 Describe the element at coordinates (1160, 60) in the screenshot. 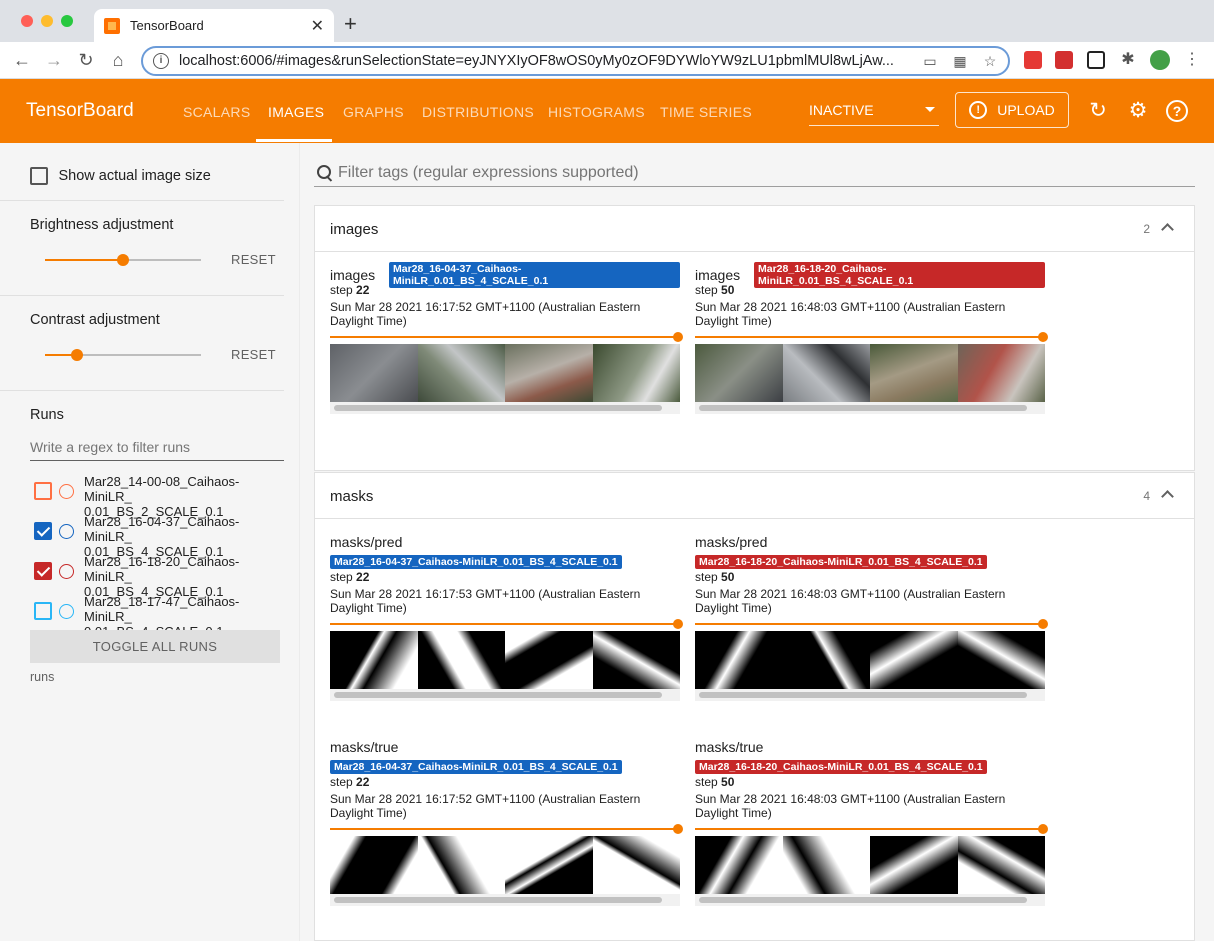

I see `profile-avatar` at that location.